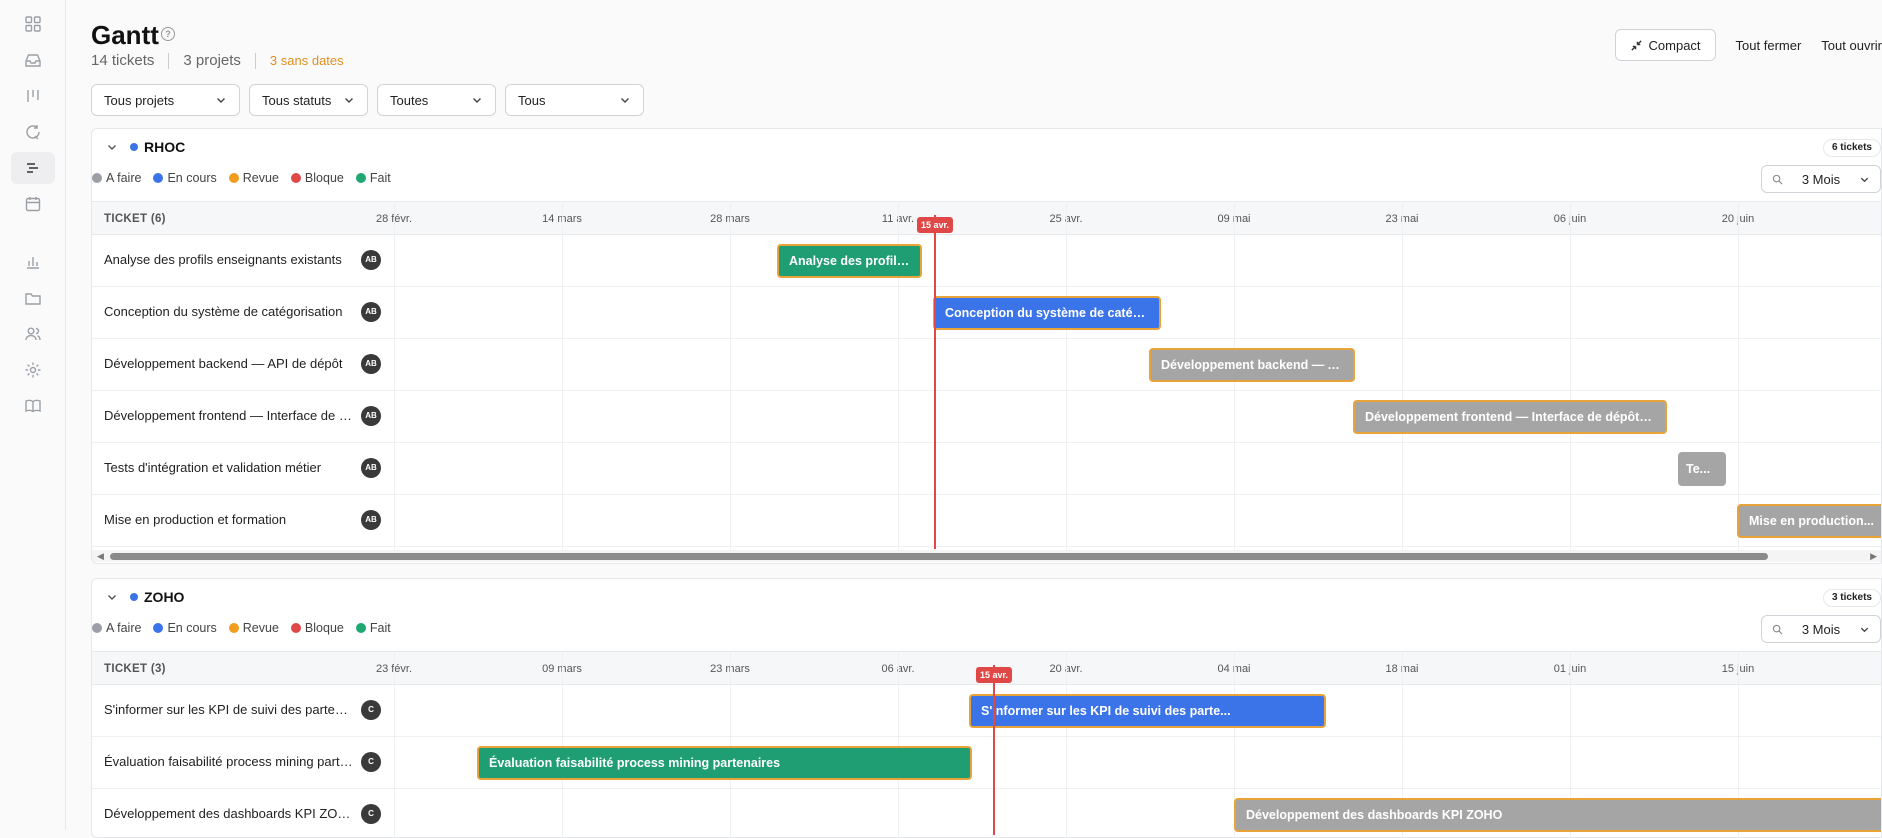  What do you see at coordinates (994, 675) in the screenshot?
I see `today-marker: 15 avr.` at bounding box center [994, 675].